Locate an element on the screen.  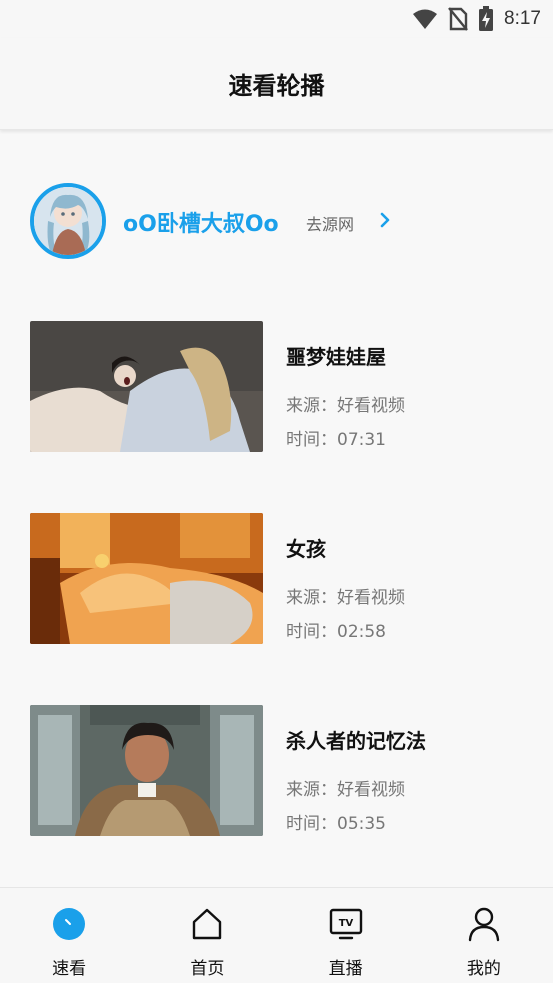
page-title: 速看轮播 is located at coordinates (276, 86).